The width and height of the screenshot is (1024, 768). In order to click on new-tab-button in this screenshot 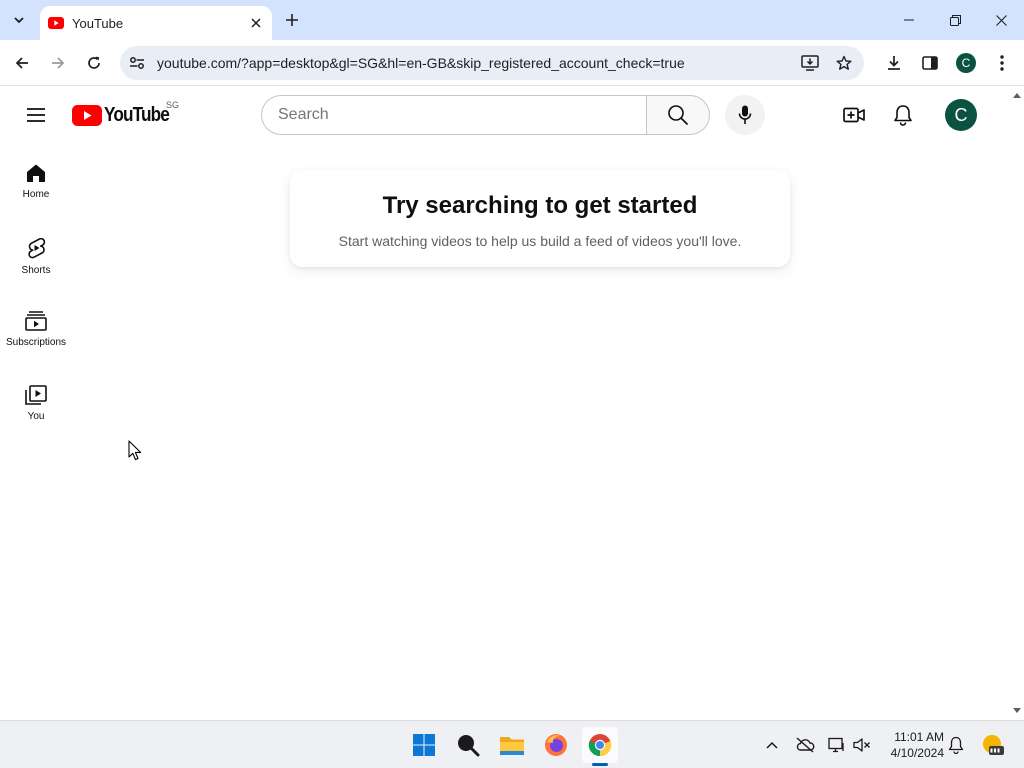, I will do `click(292, 20)`.